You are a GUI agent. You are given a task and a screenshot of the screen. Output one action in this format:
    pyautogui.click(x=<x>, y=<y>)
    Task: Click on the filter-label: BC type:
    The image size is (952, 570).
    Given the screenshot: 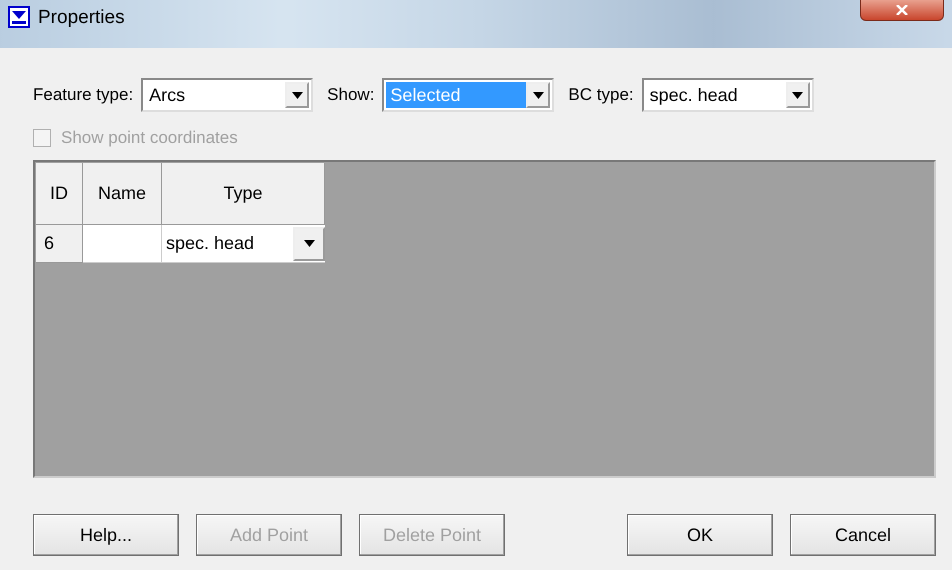 What is the action you would take?
    pyautogui.click(x=601, y=95)
    